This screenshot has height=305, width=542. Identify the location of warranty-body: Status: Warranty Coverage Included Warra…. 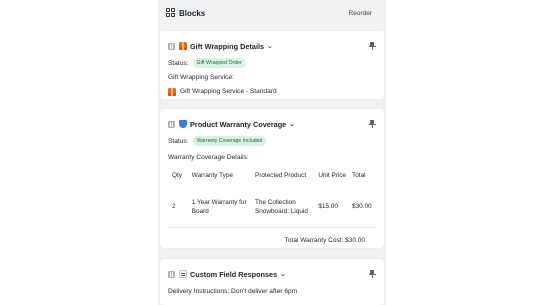
(272, 189).